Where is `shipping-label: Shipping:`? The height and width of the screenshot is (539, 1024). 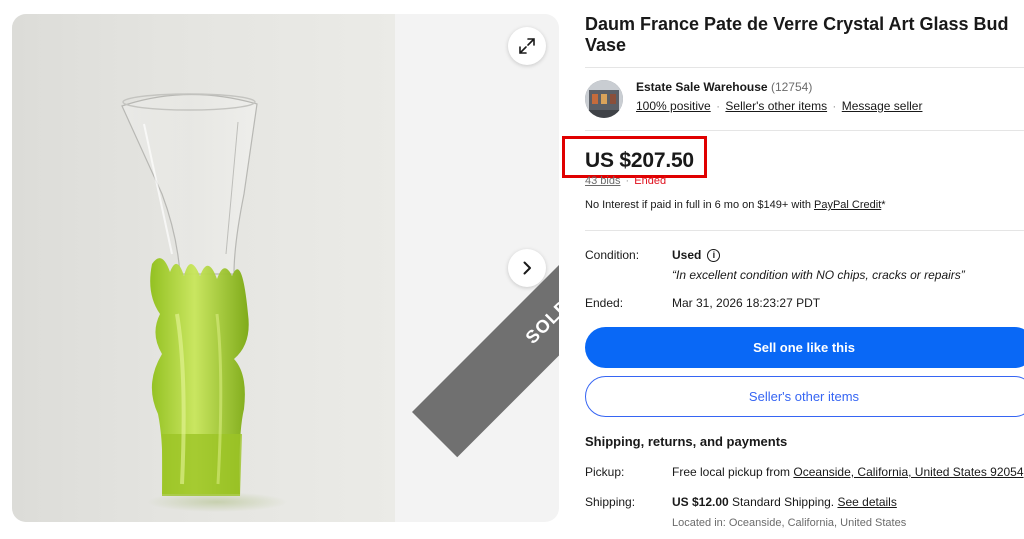 shipping-label: Shipping: is located at coordinates (610, 502).